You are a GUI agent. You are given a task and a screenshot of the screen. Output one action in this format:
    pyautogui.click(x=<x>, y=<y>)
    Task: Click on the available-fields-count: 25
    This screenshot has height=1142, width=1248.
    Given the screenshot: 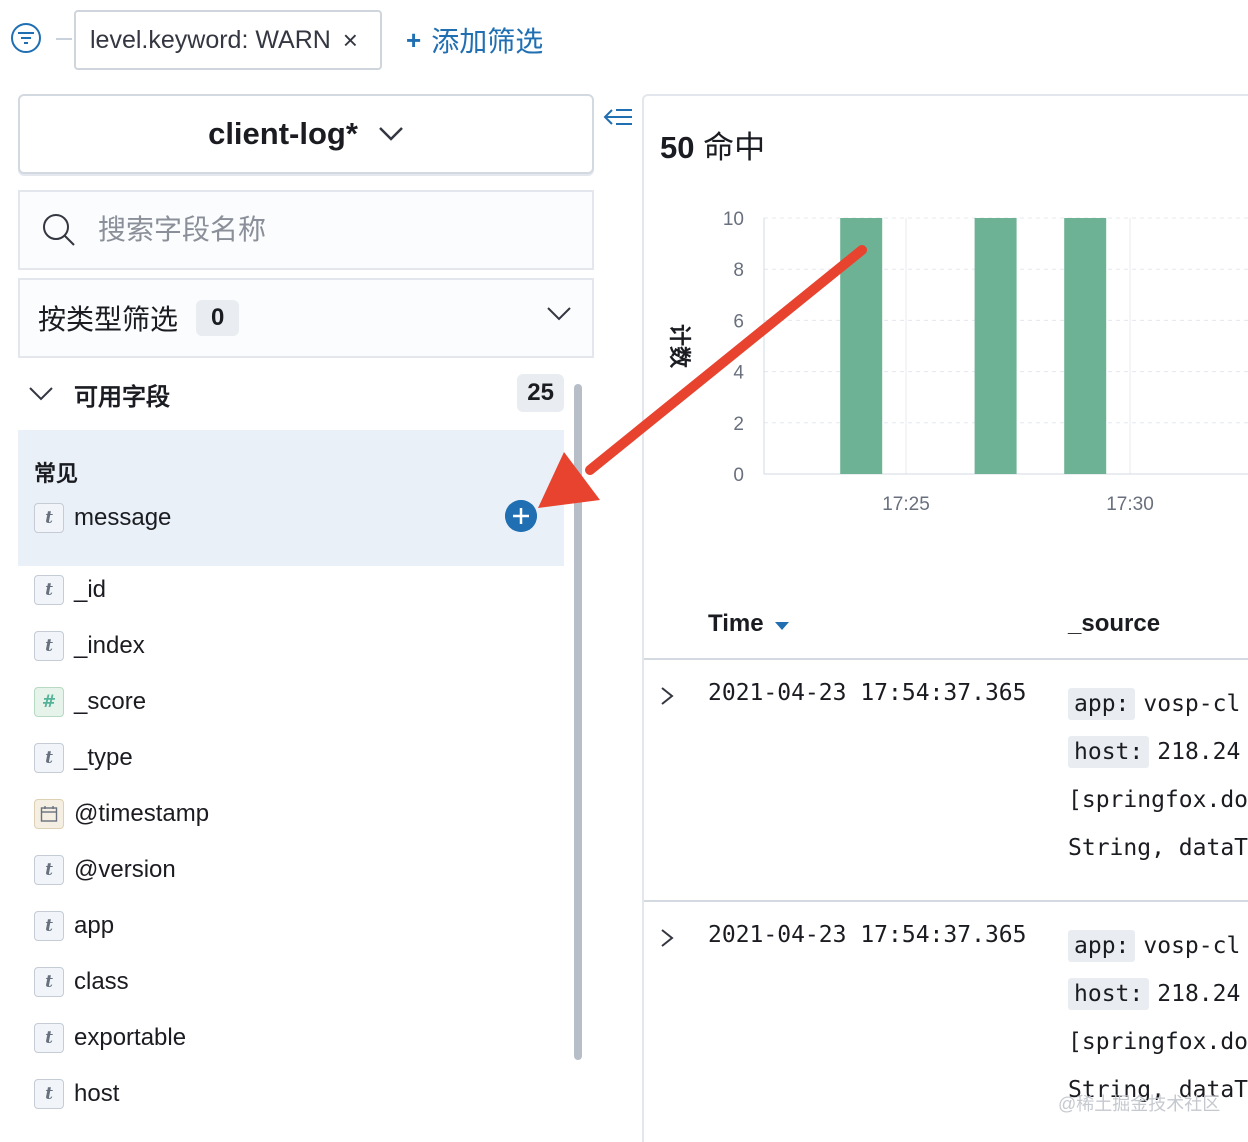 What is the action you would take?
    pyautogui.click(x=540, y=393)
    